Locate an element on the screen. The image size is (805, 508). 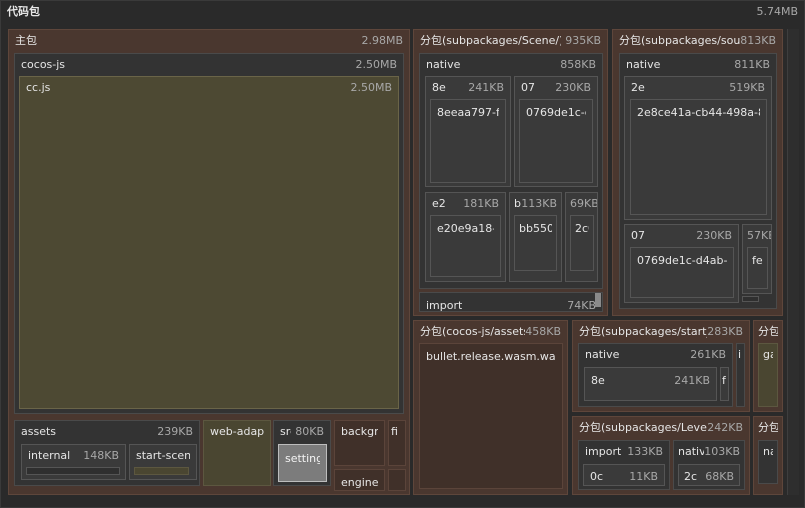
levels-2c-folder: 2c 68KB is located at coordinates (709, 475).